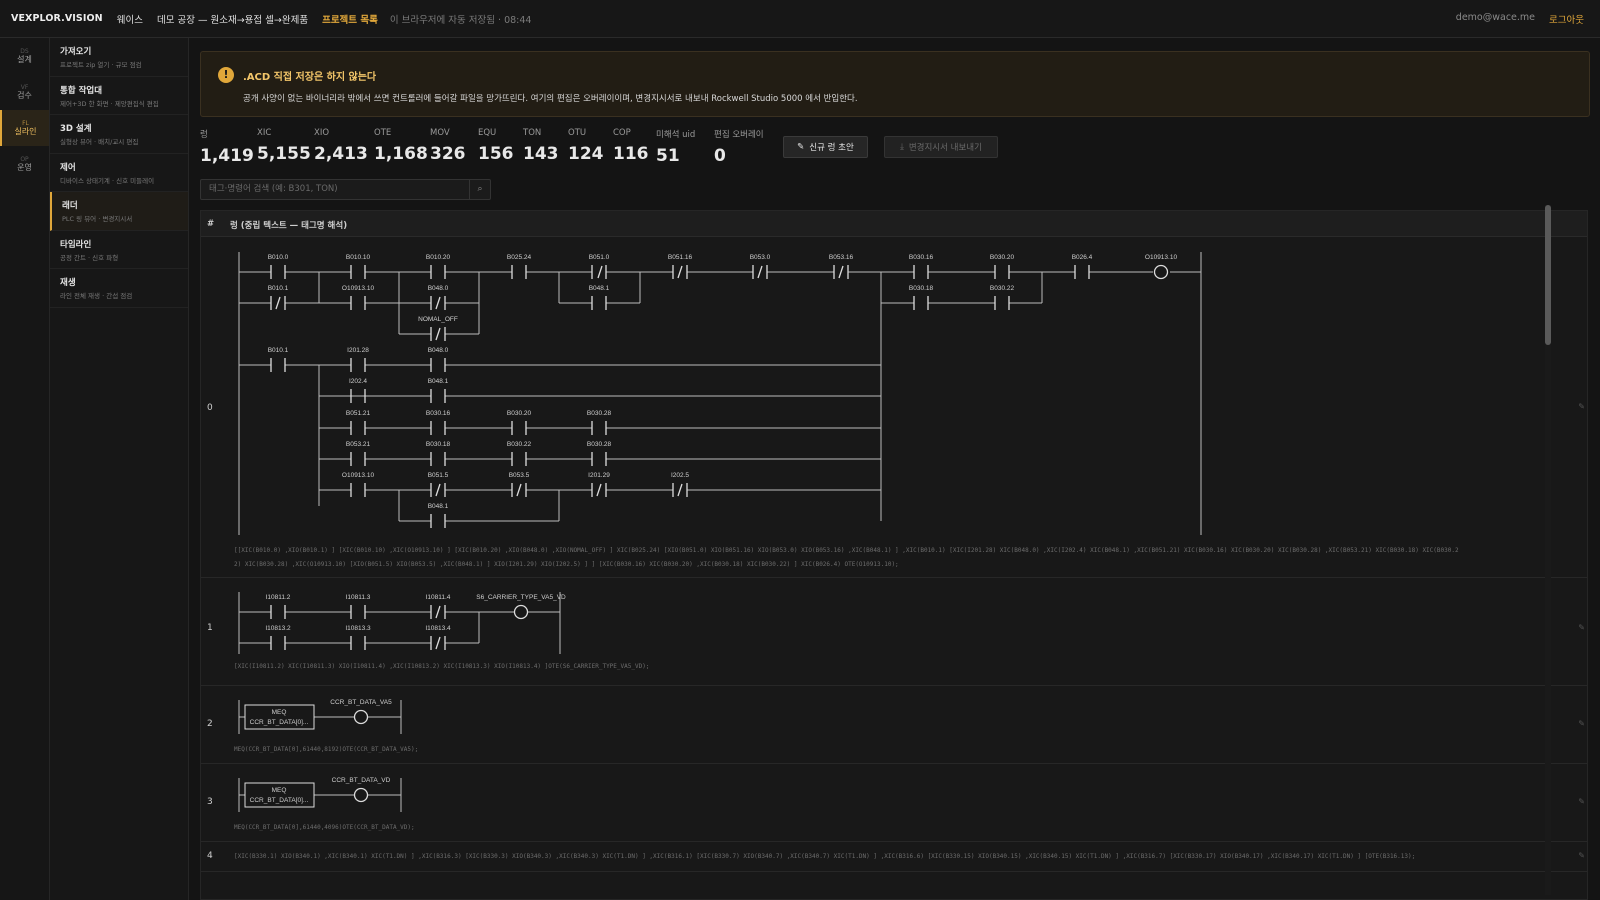 The width and height of the screenshot is (1600, 900). I want to click on sidebar-item-title: 제어, so click(68, 167).